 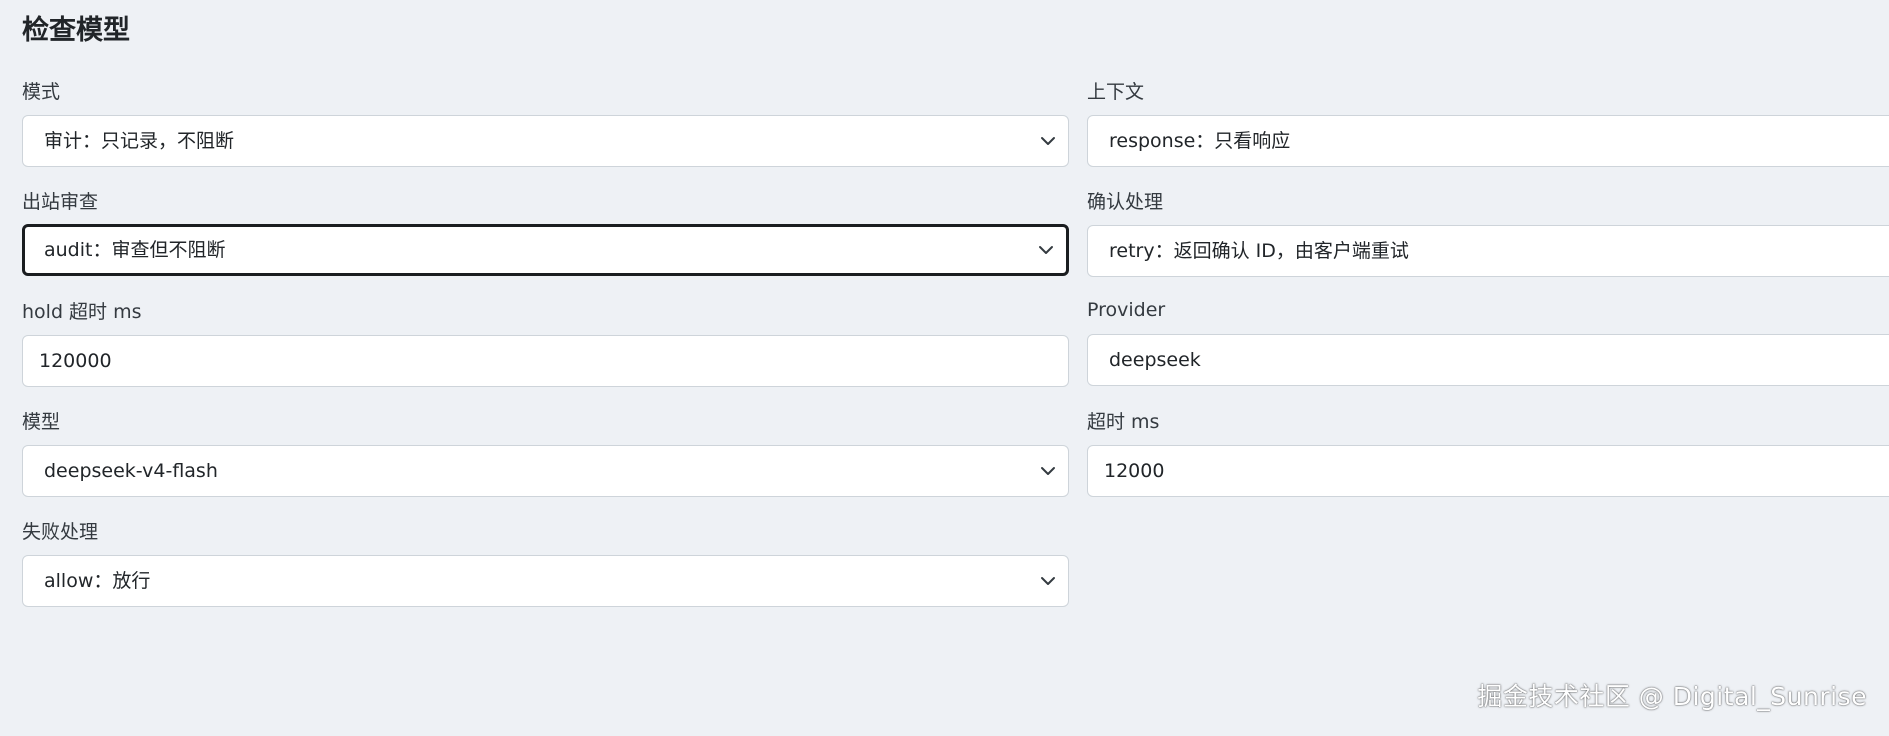 What do you see at coordinates (1488, 360) in the screenshot?
I see `provider-select: deepseek` at bounding box center [1488, 360].